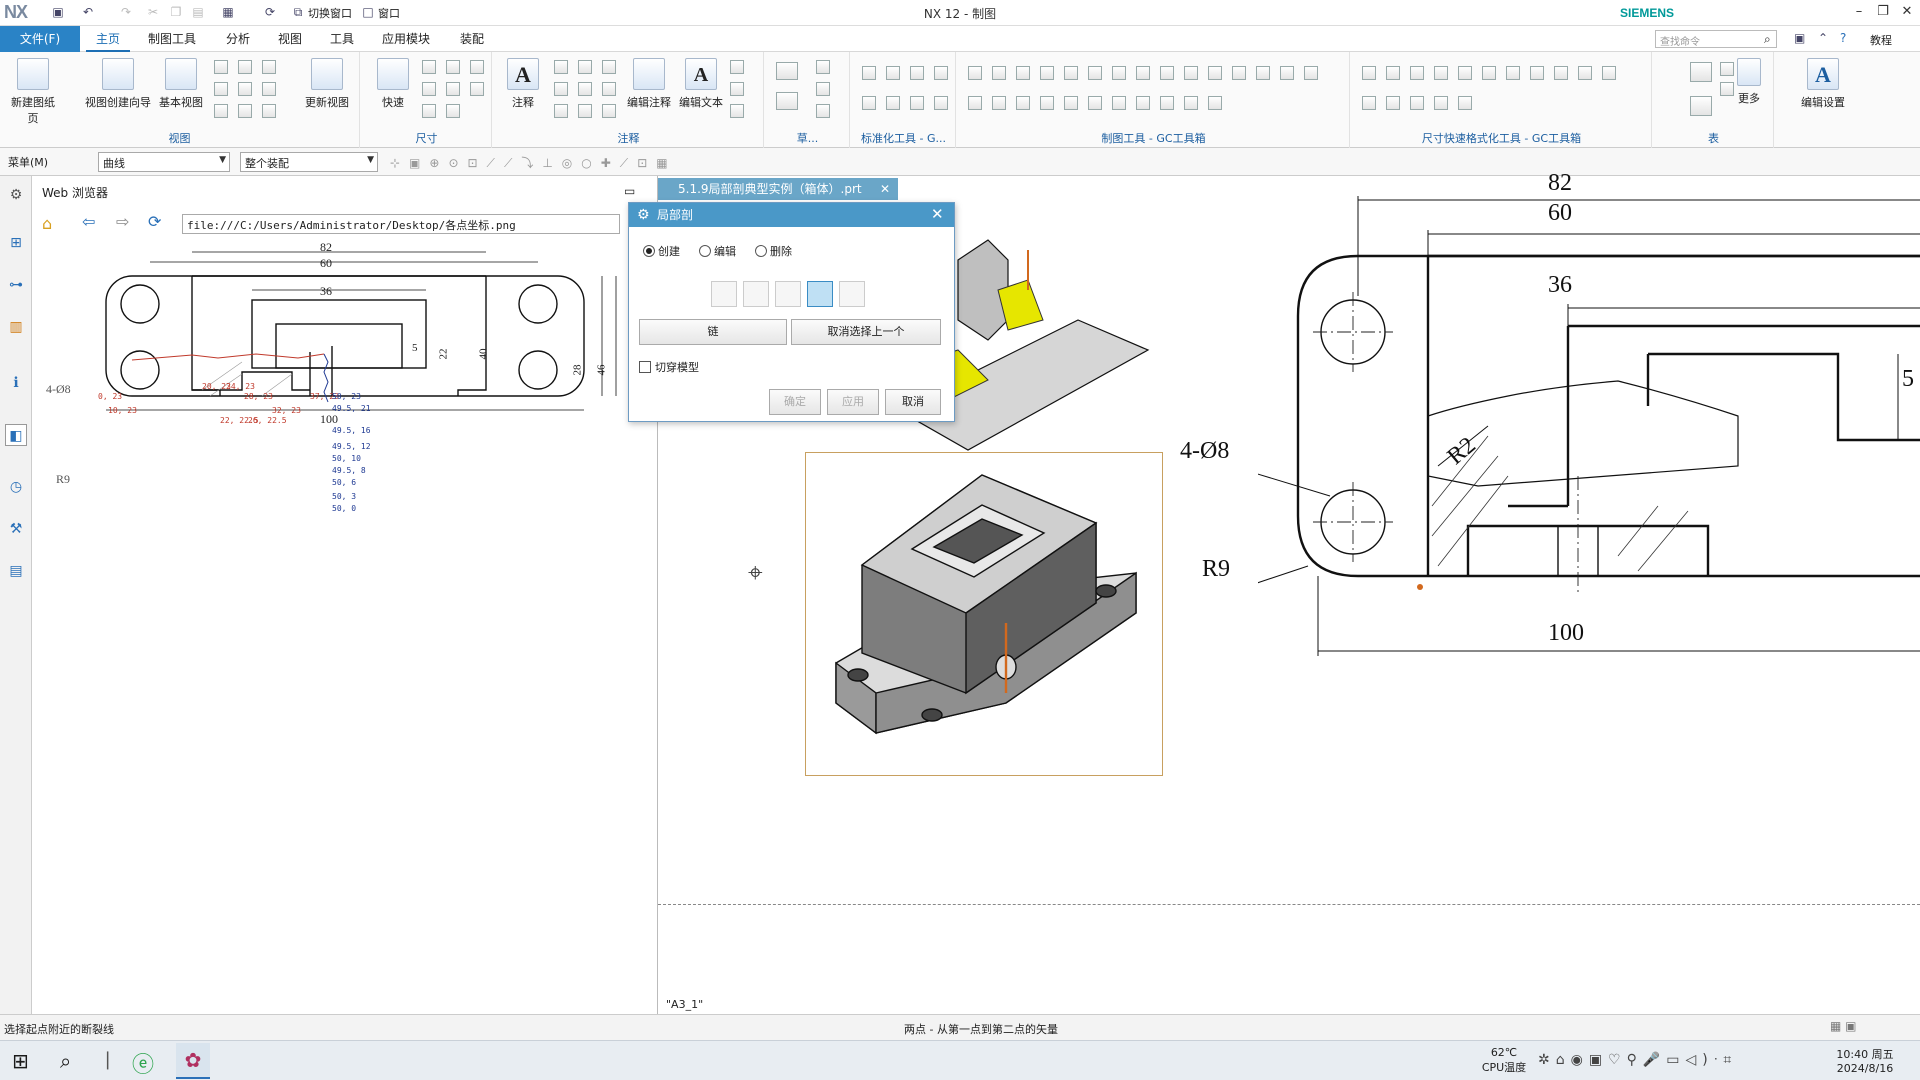 The width and height of the screenshot is (1920, 1080). I want to click on note-button: A 注释, so click(523, 84).